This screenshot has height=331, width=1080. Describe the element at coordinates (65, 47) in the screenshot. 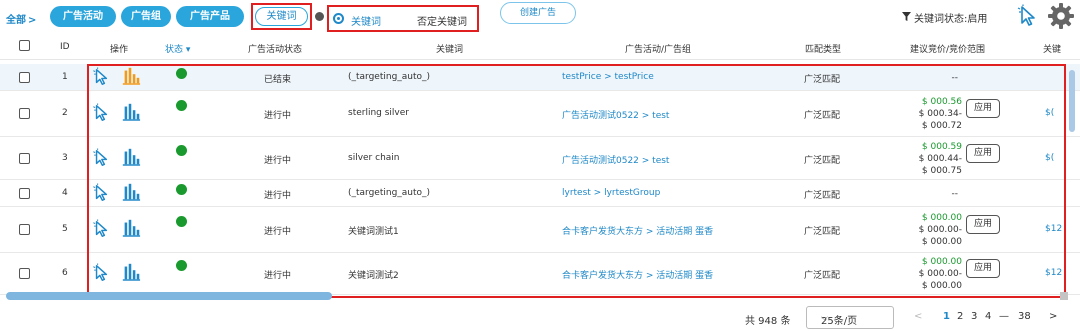

I see `col-header-id: ID` at that location.